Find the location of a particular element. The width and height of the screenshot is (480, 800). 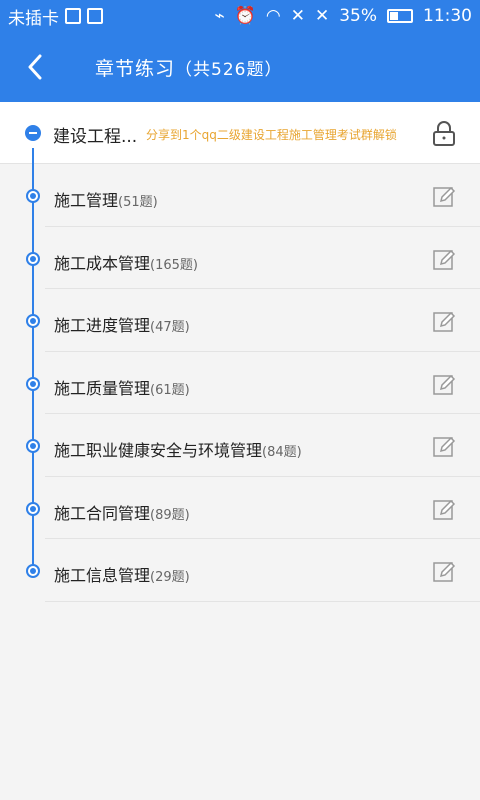

battery-percent: 35% is located at coordinates (358, 16).